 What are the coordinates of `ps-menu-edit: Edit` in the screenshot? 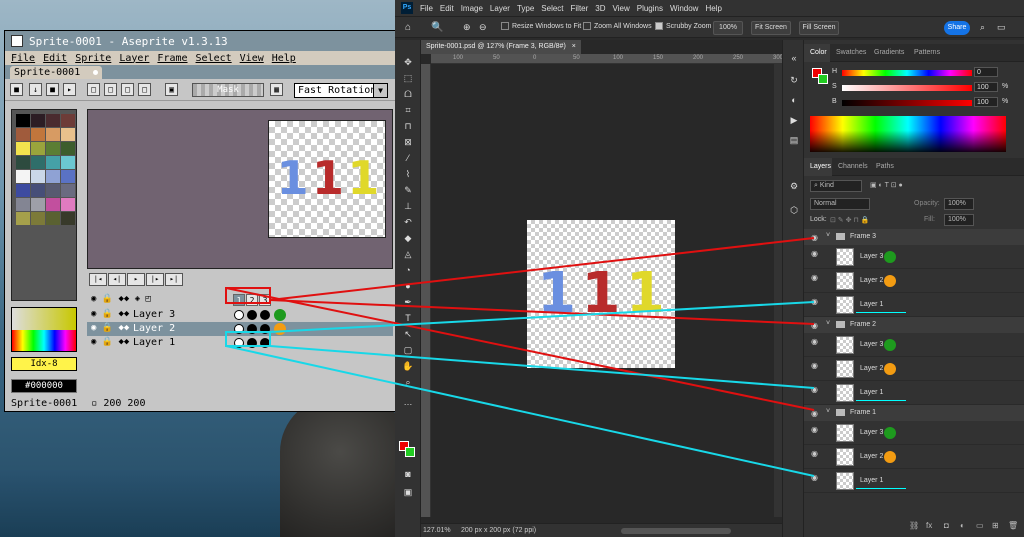 It's located at (447, 8).